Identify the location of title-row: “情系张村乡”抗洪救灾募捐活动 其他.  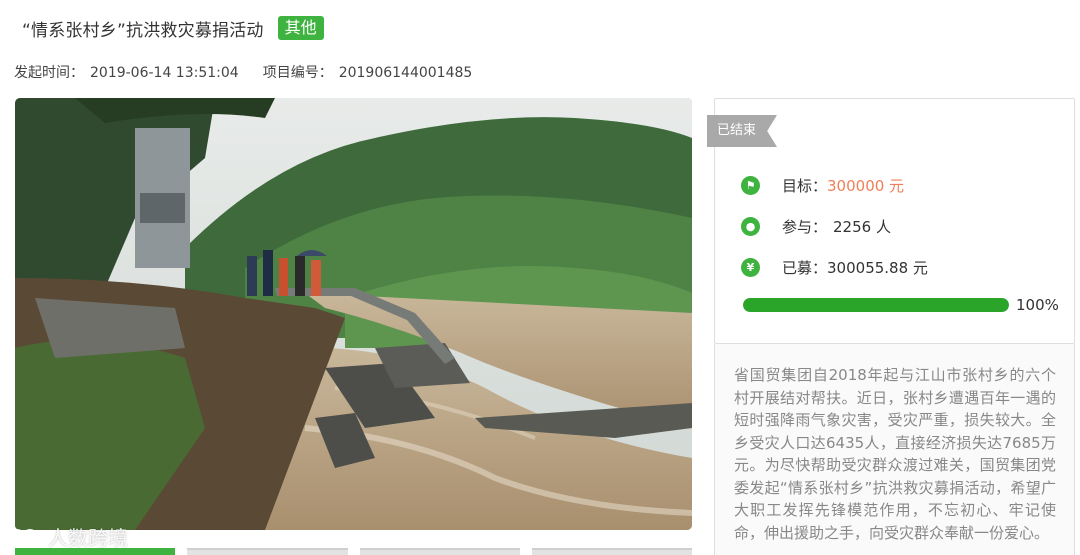
(173, 28).